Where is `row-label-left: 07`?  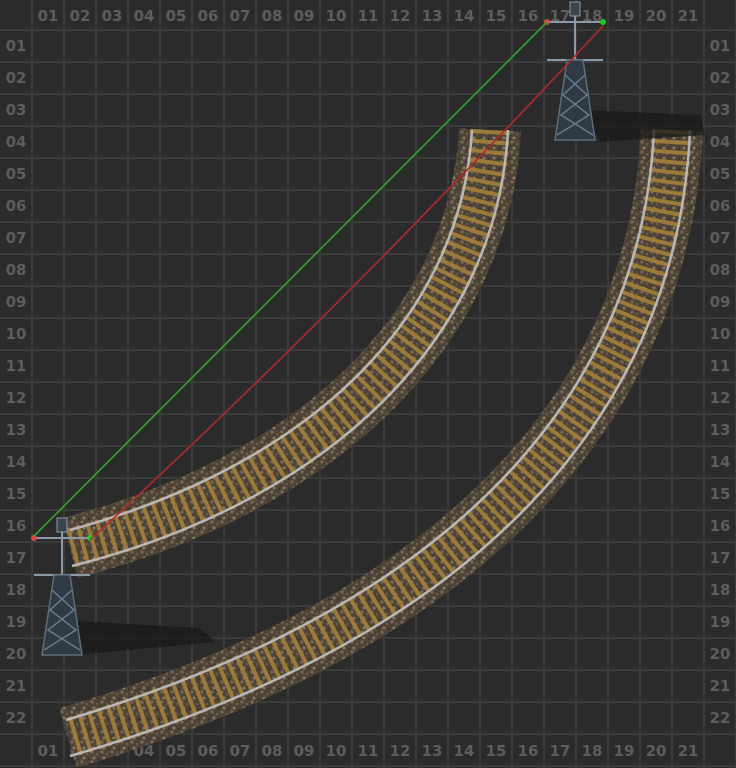
row-label-left: 07 is located at coordinates (16, 238).